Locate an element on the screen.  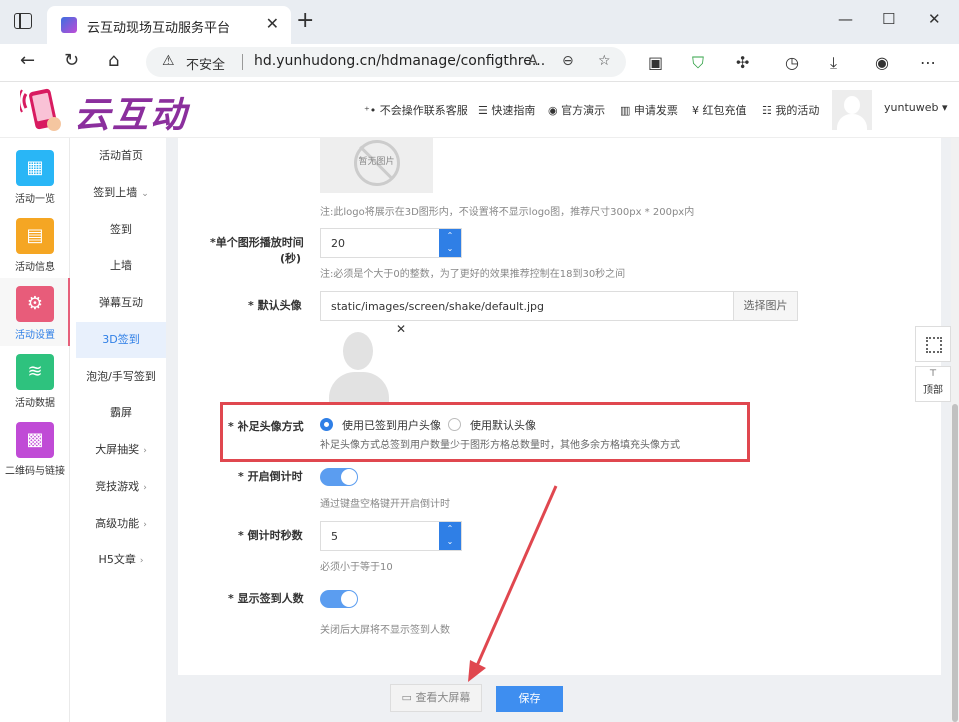
qrcode-float-button is located at coordinates (933, 344).